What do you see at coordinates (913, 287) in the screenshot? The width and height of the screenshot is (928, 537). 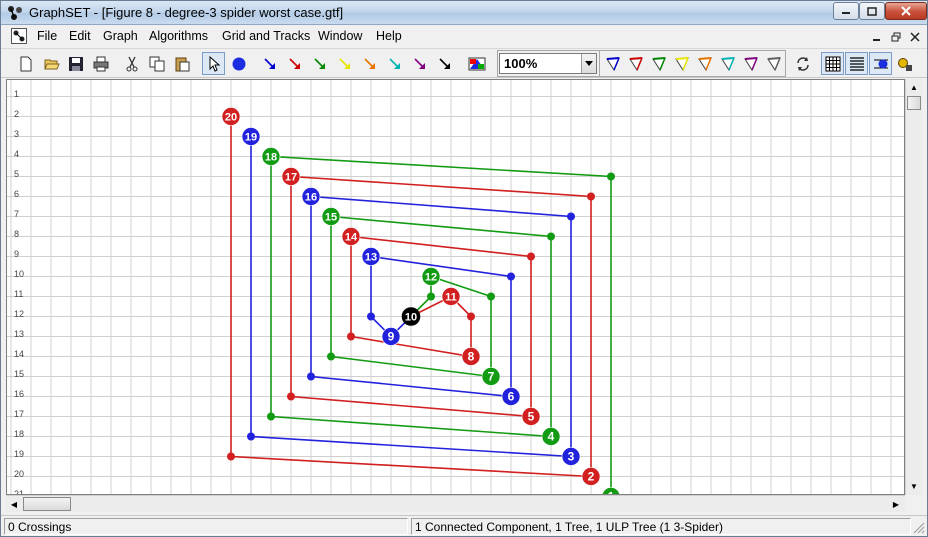 I see `vertical-scrollbar: ▲ ▼` at bounding box center [913, 287].